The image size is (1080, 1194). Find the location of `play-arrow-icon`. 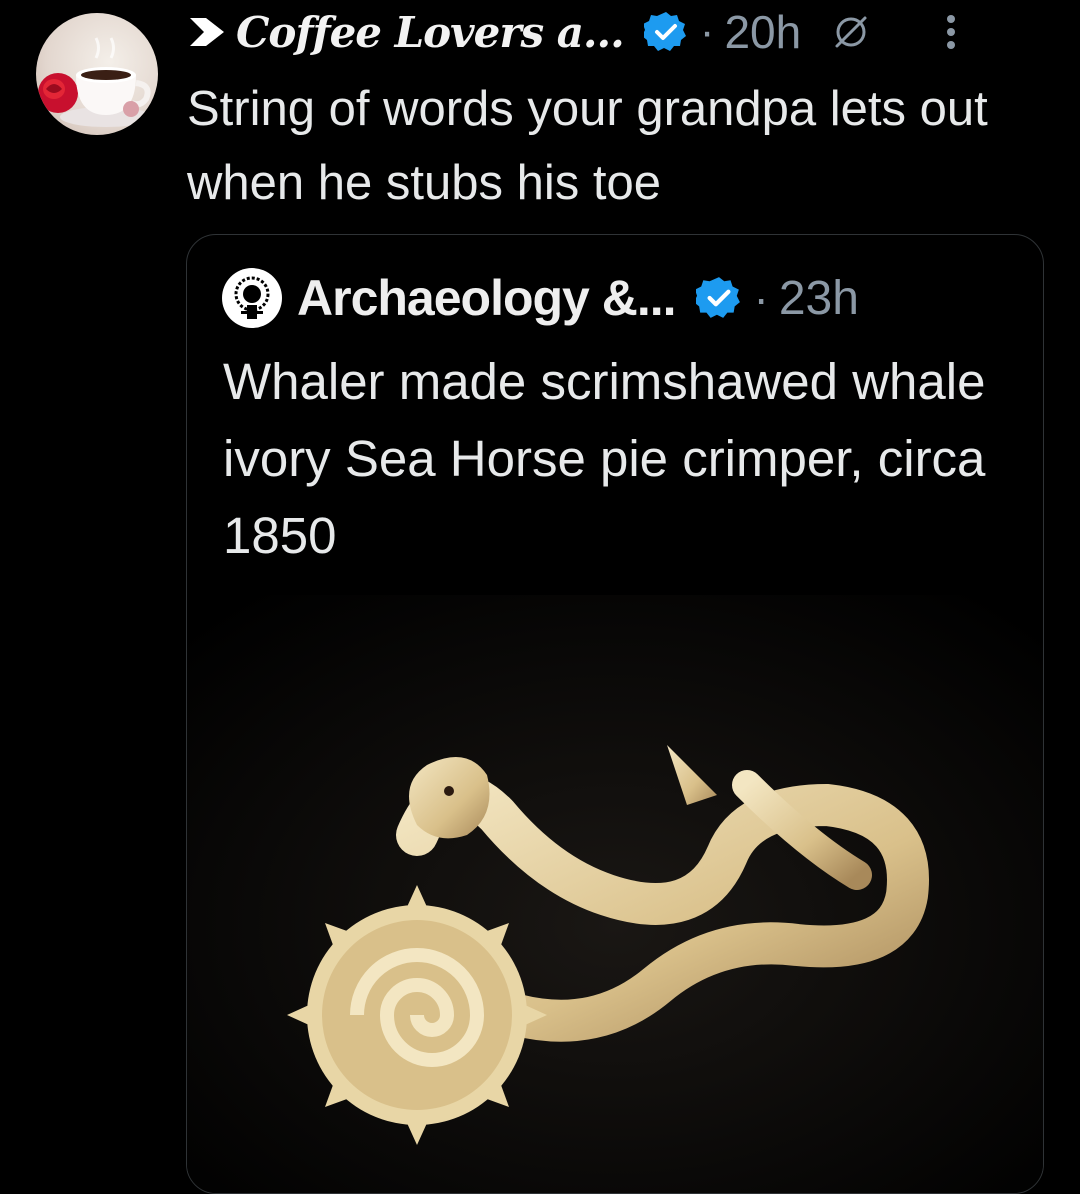

play-arrow-icon is located at coordinates (207, 32).